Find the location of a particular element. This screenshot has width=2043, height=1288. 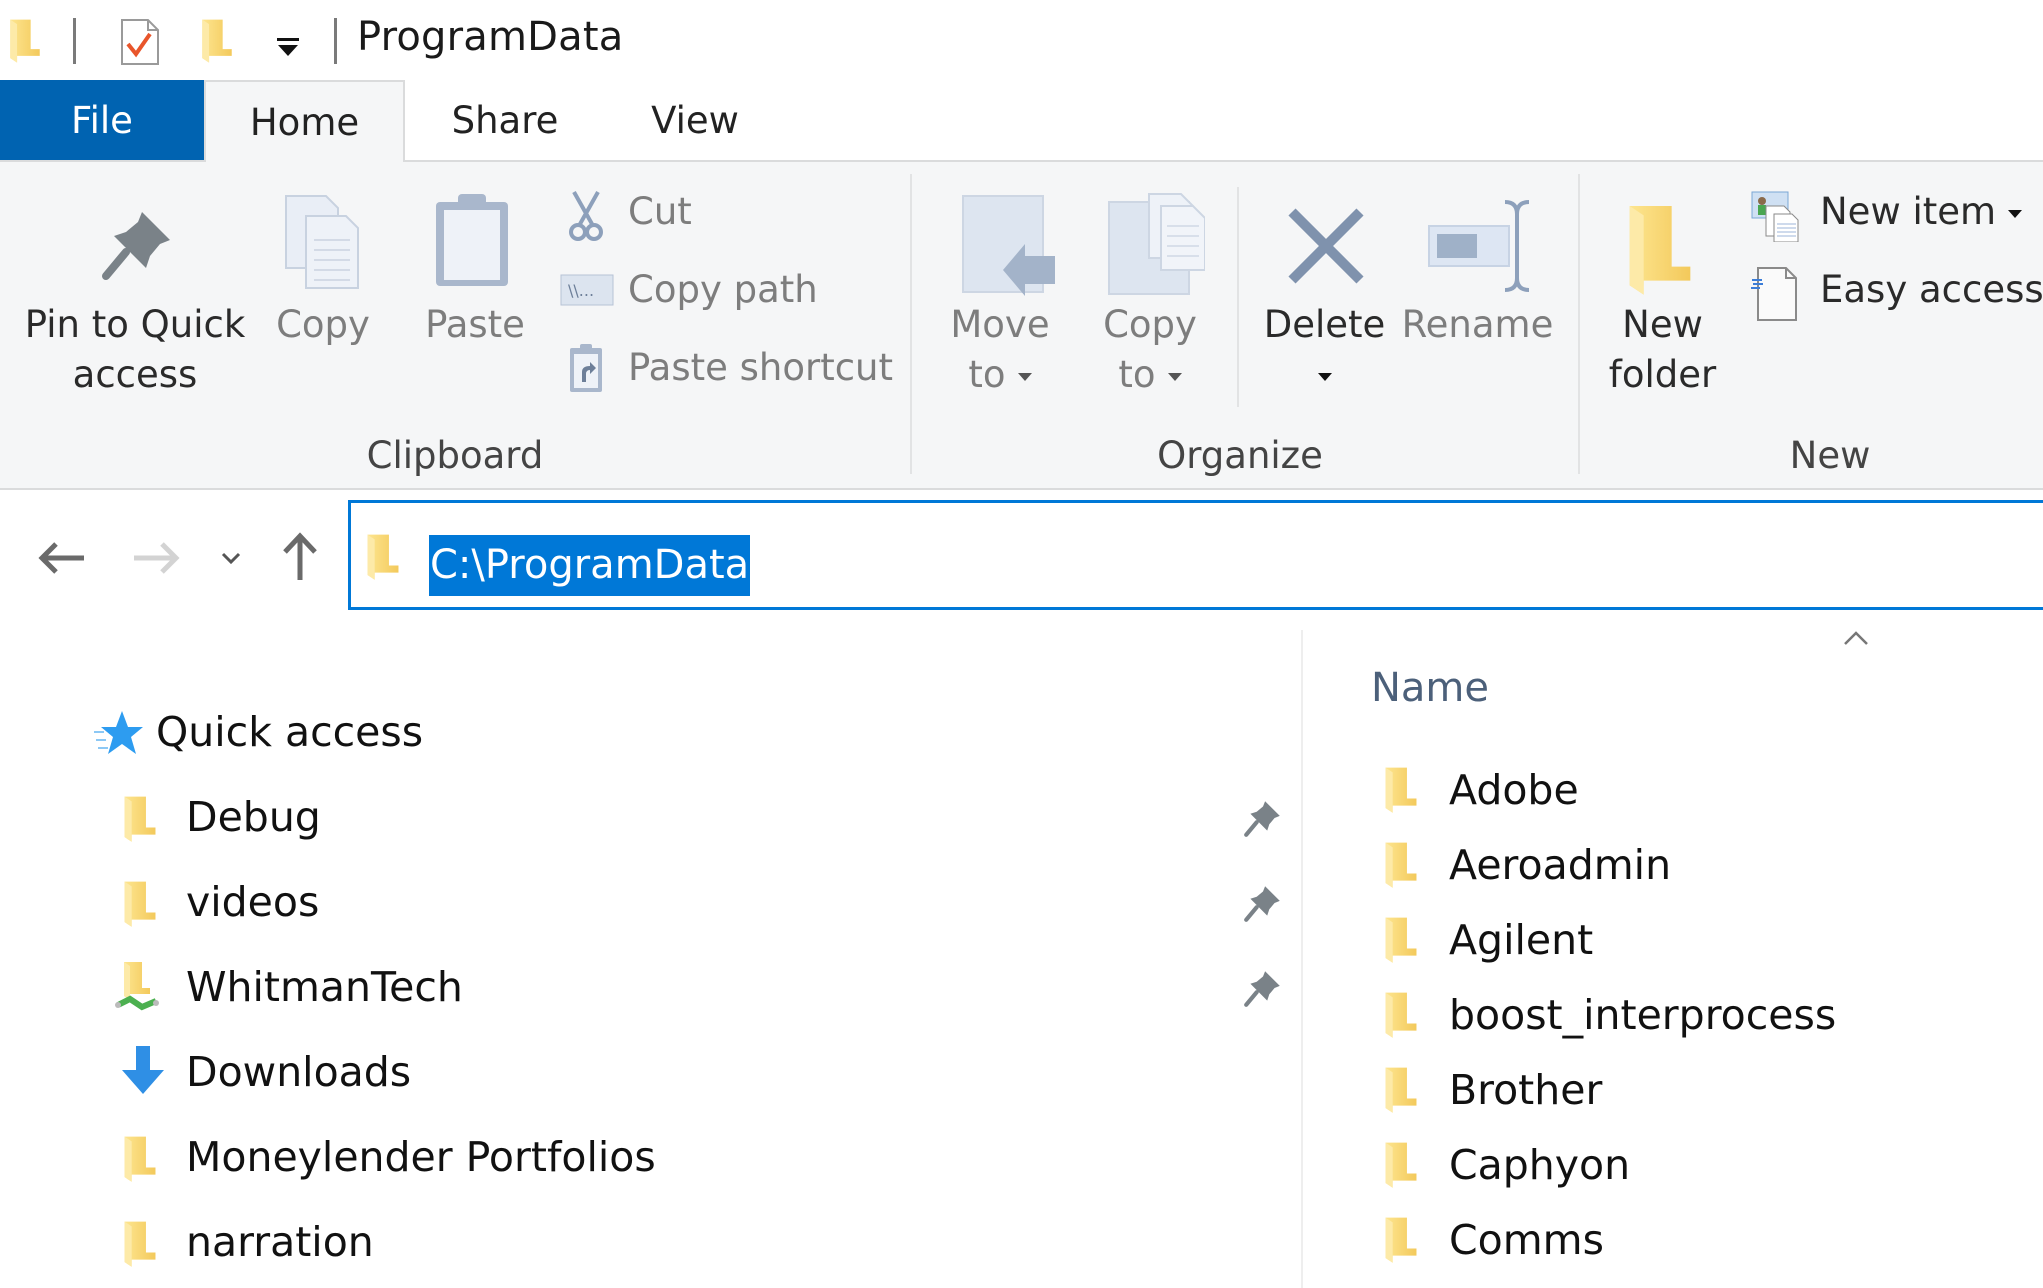

list-item: Comms is located at coordinates (1673, 1240).